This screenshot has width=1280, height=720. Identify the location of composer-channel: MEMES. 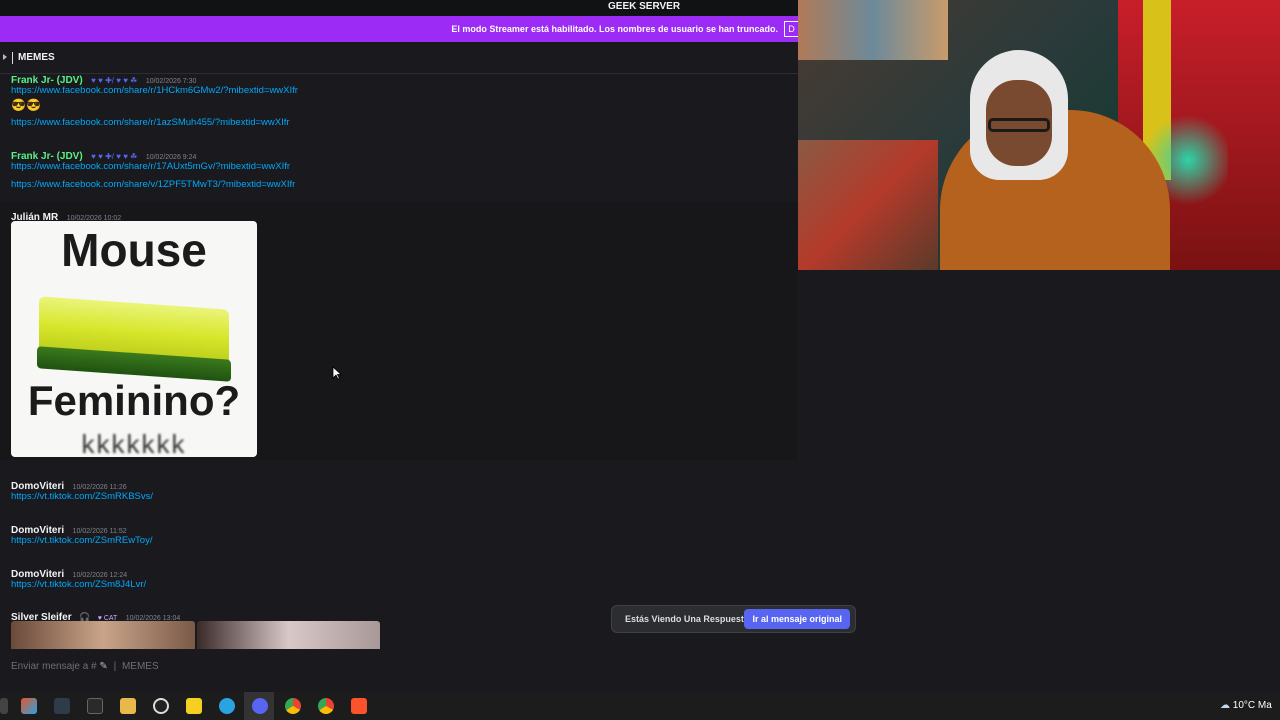
(140, 666).